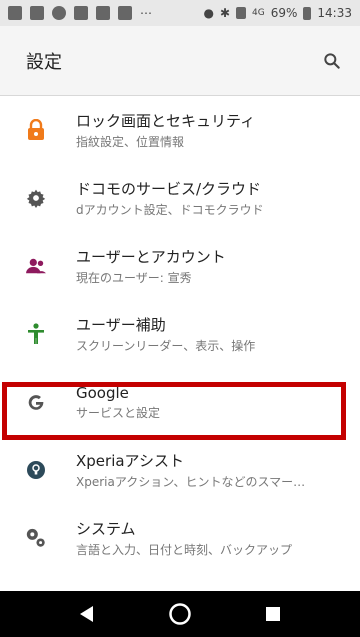 This screenshot has height=637, width=360. Describe the element at coordinates (180, 538) in the screenshot. I see `settings-item-system: システム 言語と入力、日付と時刻、バックアップ` at that location.